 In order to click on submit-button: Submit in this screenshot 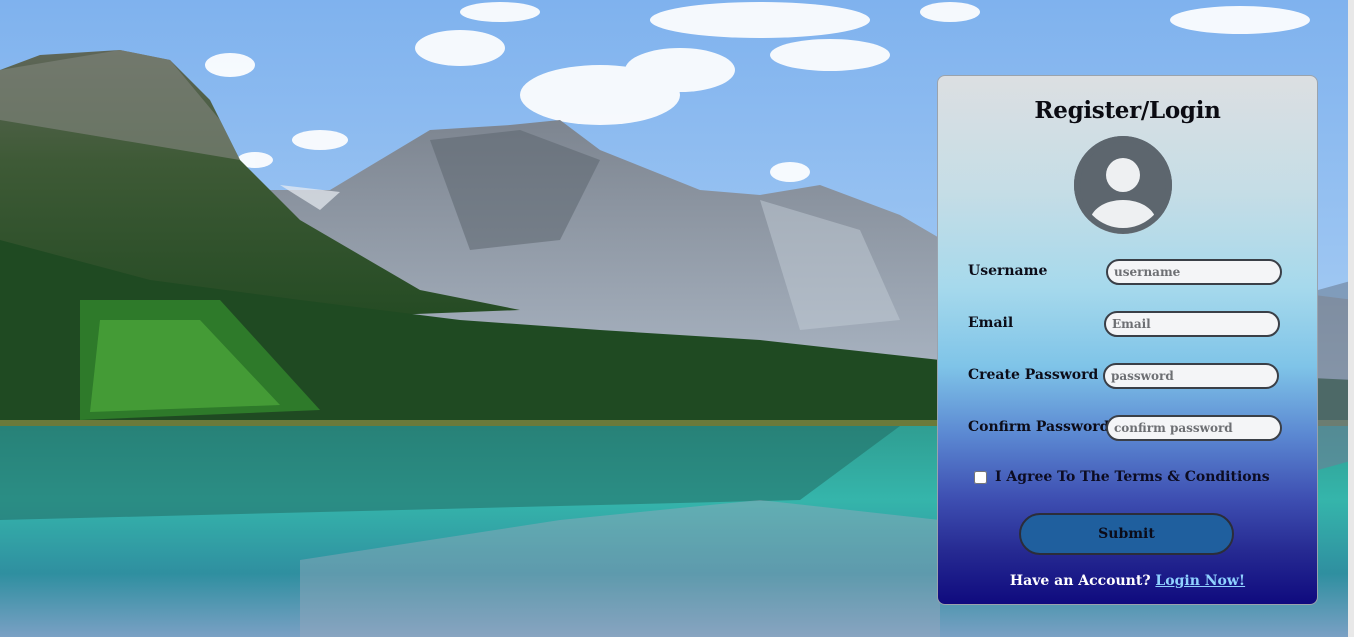, I will do `click(1126, 534)`.